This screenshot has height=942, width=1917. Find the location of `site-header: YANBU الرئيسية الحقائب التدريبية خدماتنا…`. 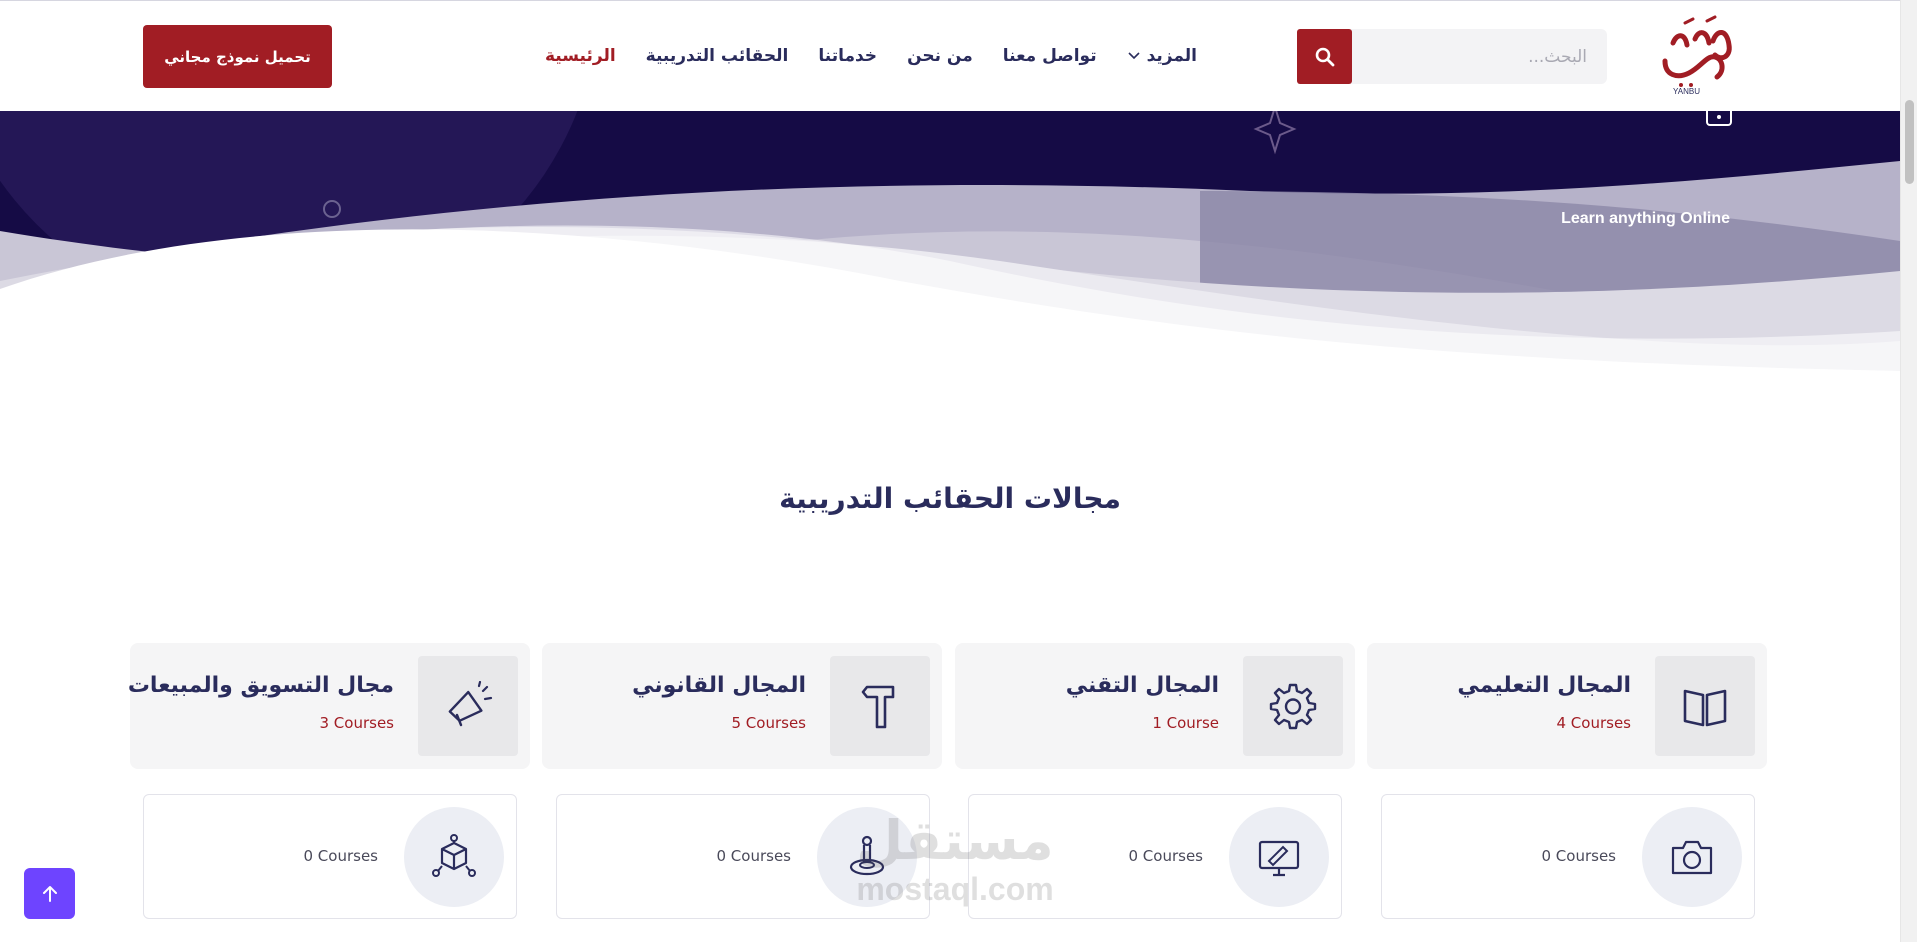

site-header: YANBU الرئيسية الحقائب التدريبية خدماتنا… is located at coordinates (950, 55).